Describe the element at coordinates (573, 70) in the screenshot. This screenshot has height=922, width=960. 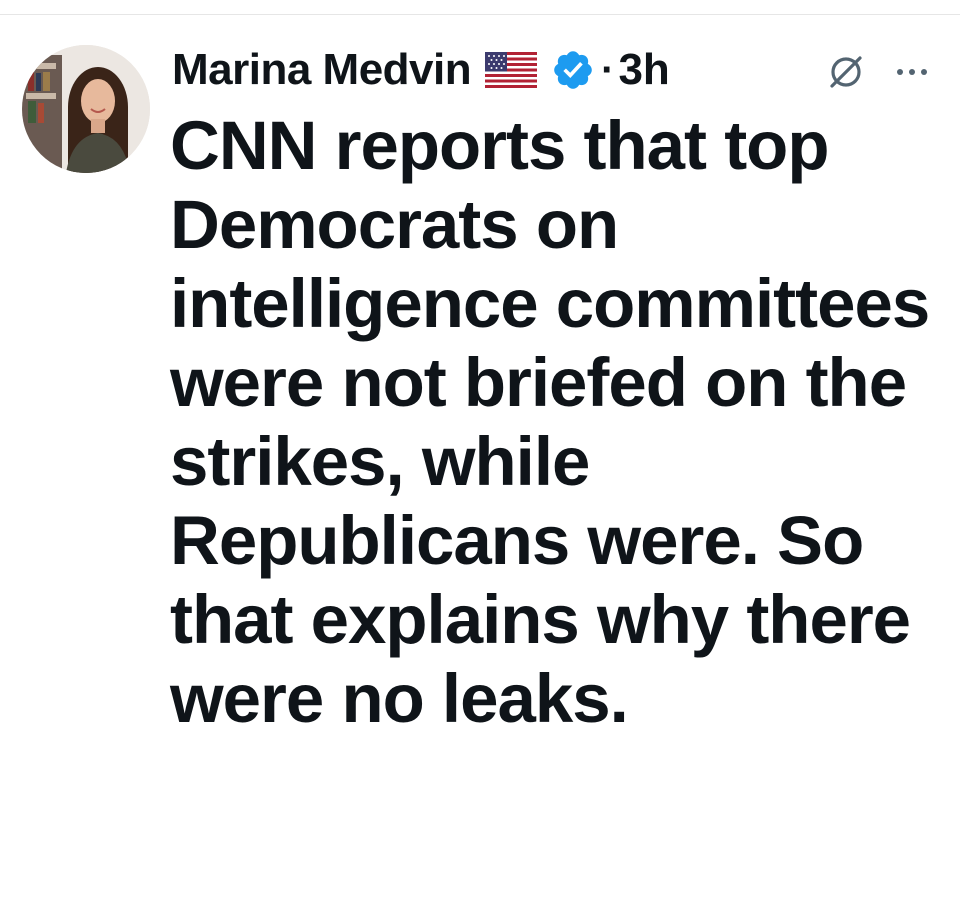
I see `verified-badge-icon` at that location.